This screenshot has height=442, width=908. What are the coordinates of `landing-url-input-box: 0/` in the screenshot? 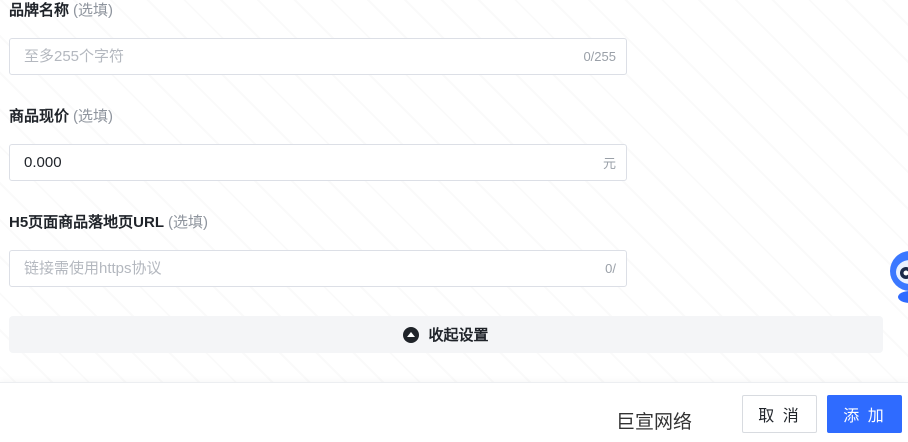 It's located at (318, 268).